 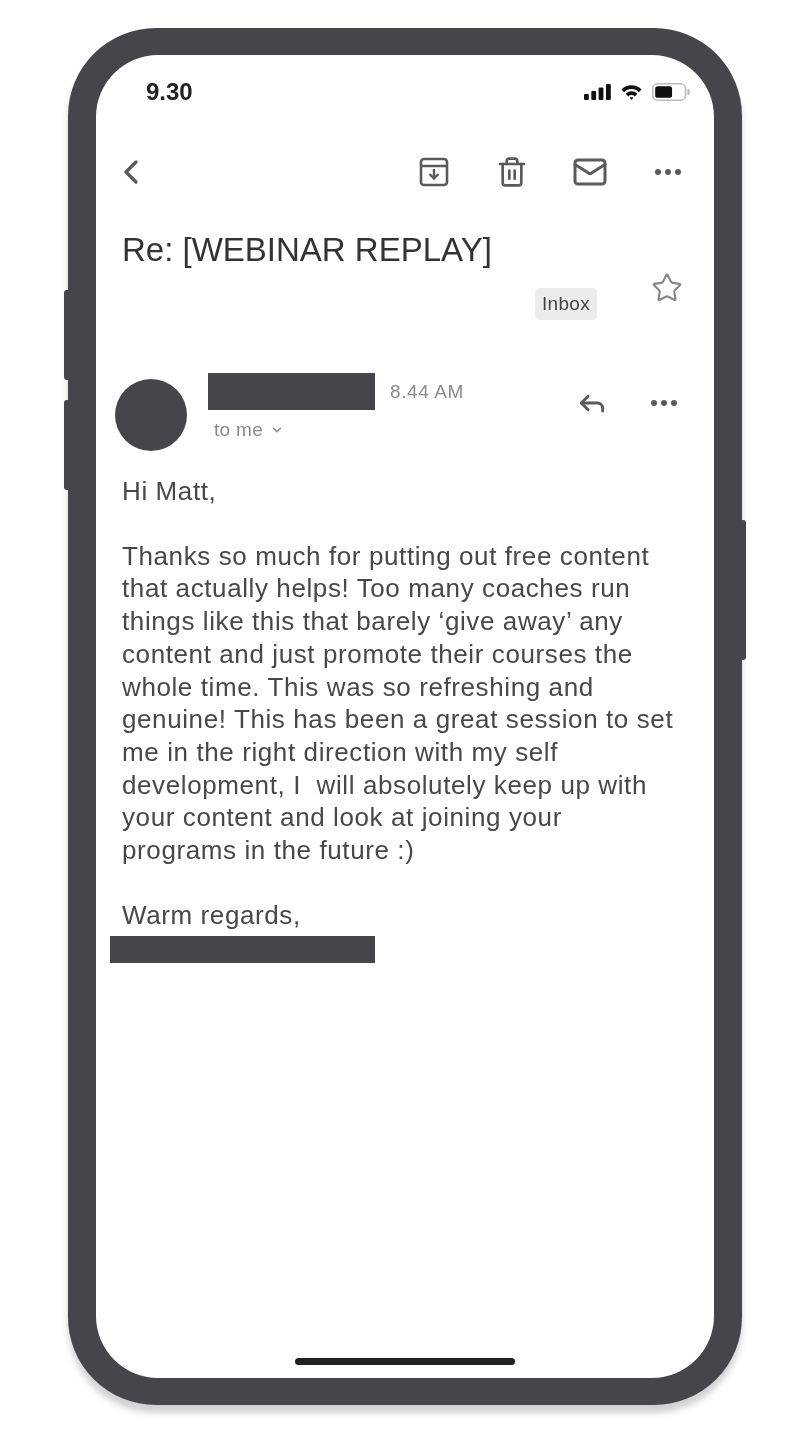 I want to click on inbox-label: Inbox, so click(x=566, y=304).